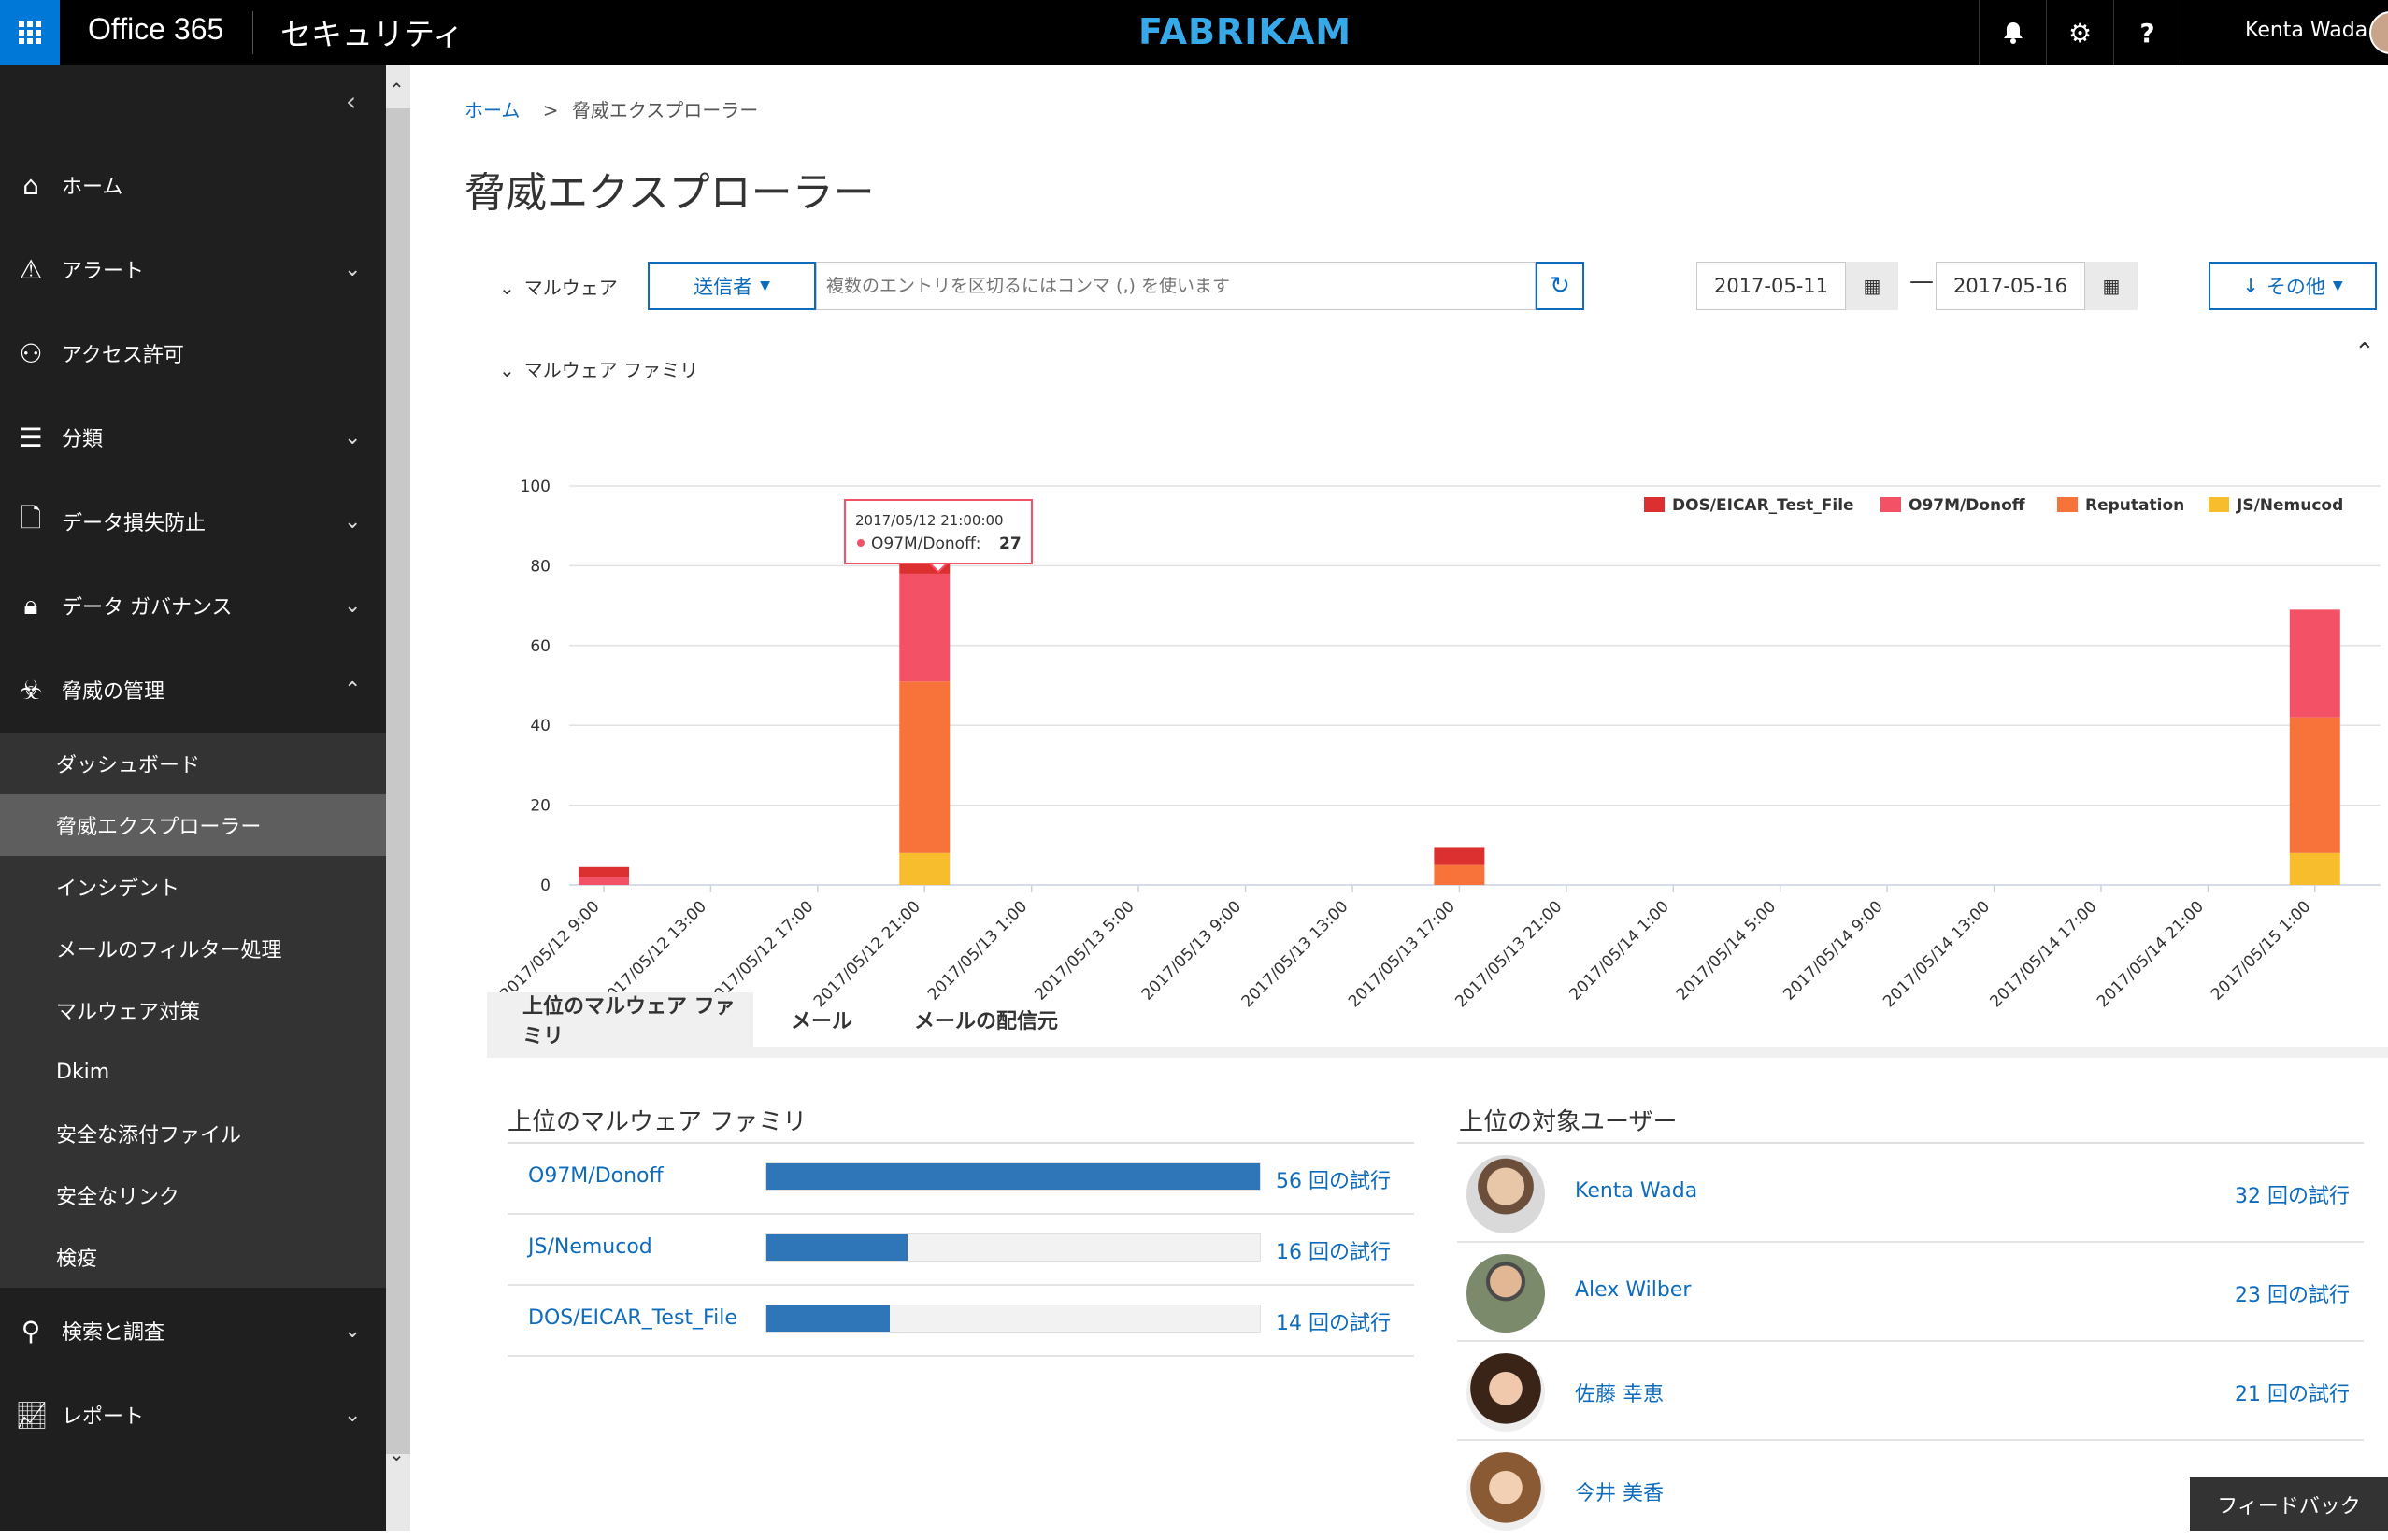 The image size is (2388, 1540). What do you see at coordinates (632, 1318) in the screenshot?
I see `malware-name-link: DOS/EICAR_Test_File` at bounding box center [632, 1318].